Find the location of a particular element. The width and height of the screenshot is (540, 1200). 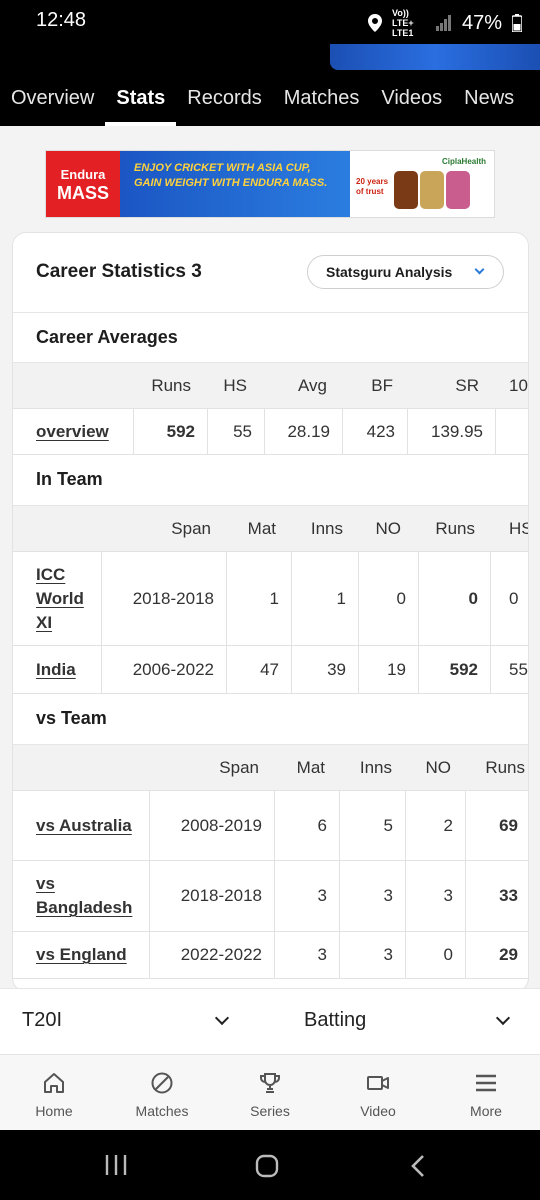

tab-records: Records is located at coordinates (224, 105).